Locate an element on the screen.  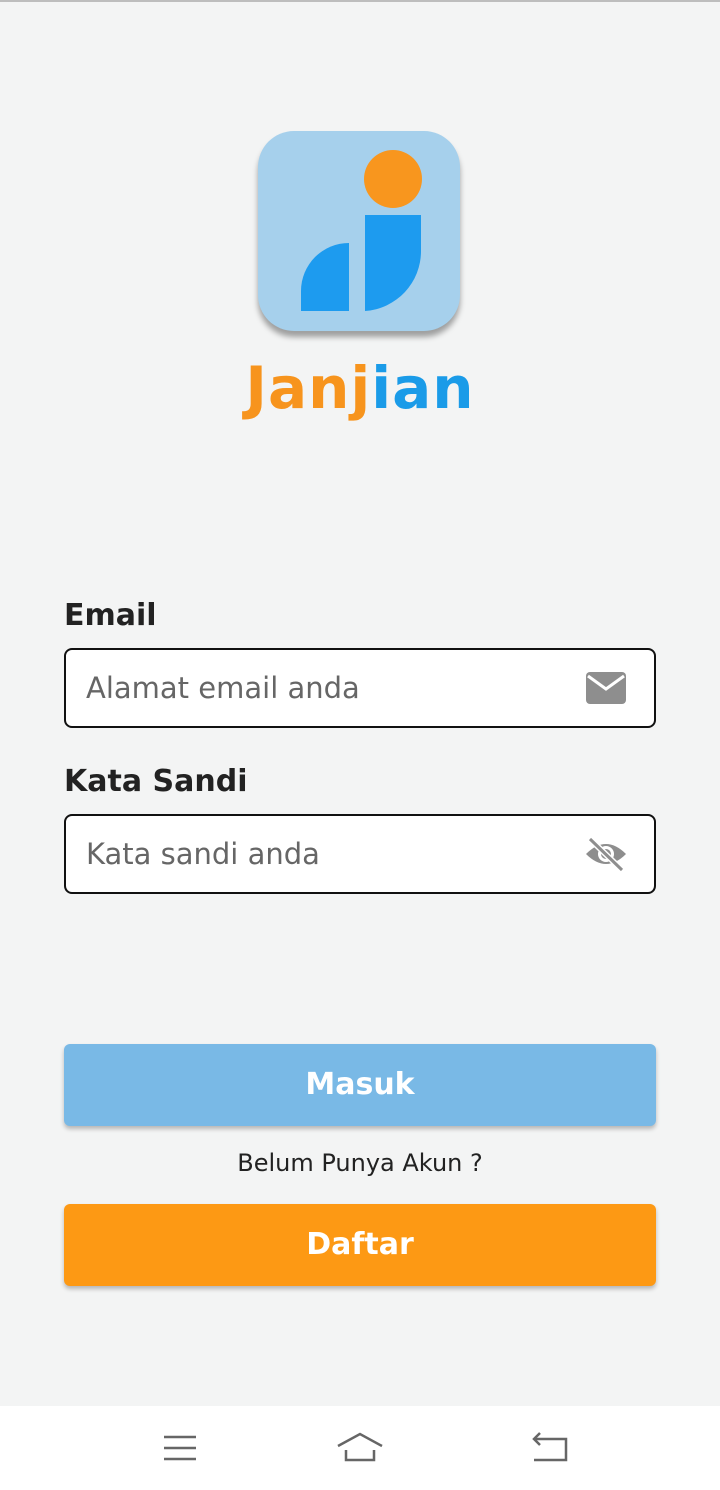
system-navigation-bar is located at coordinates (360, 1448).